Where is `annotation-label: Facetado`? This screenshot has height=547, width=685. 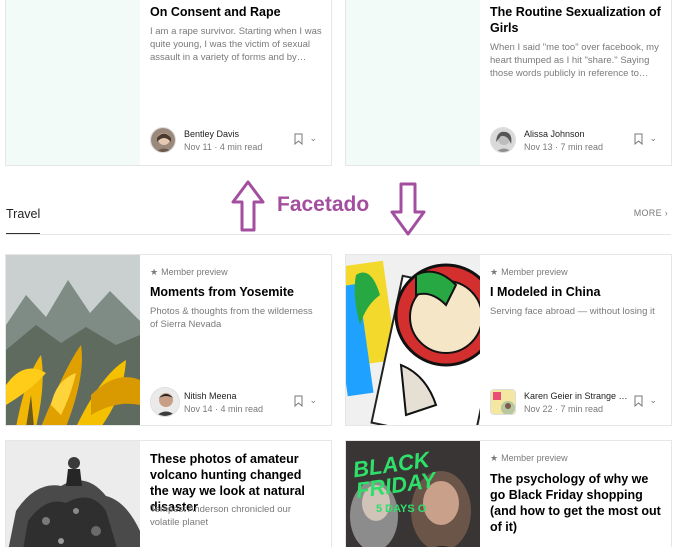 annotation-label: Facetado is located at coordinates (323, 204).